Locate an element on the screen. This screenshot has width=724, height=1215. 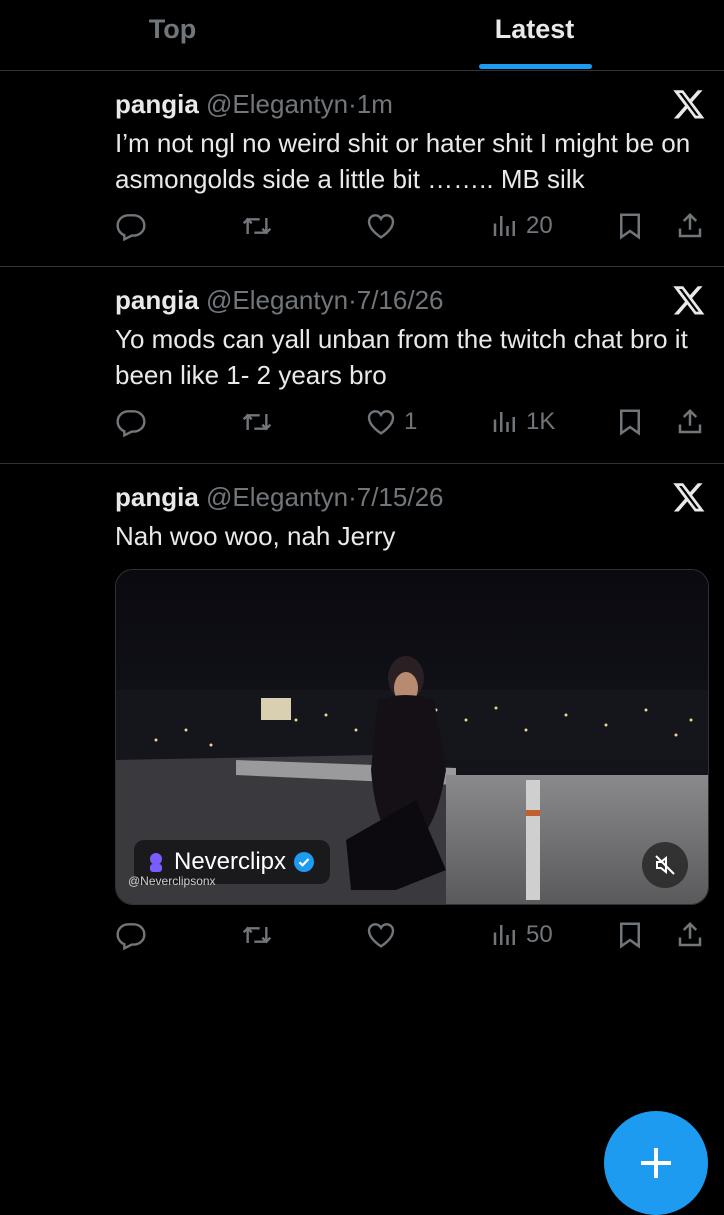
verified-badge-icon is located at coordinates (304, 862).